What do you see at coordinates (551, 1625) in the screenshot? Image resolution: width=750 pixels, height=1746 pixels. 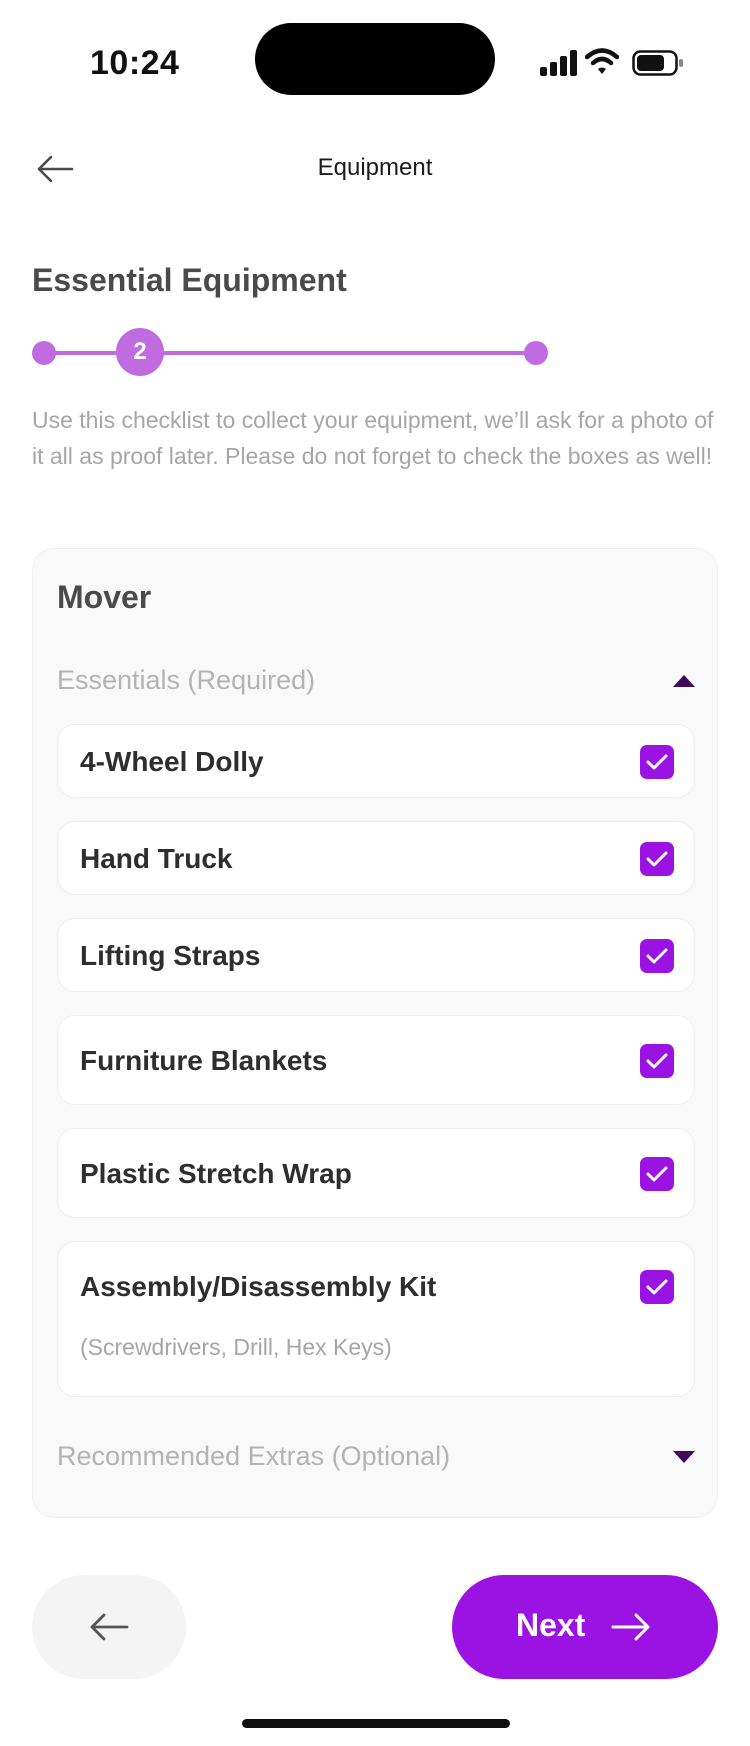 I see `next-button-label: Next` at bounding box center [551, 1625].